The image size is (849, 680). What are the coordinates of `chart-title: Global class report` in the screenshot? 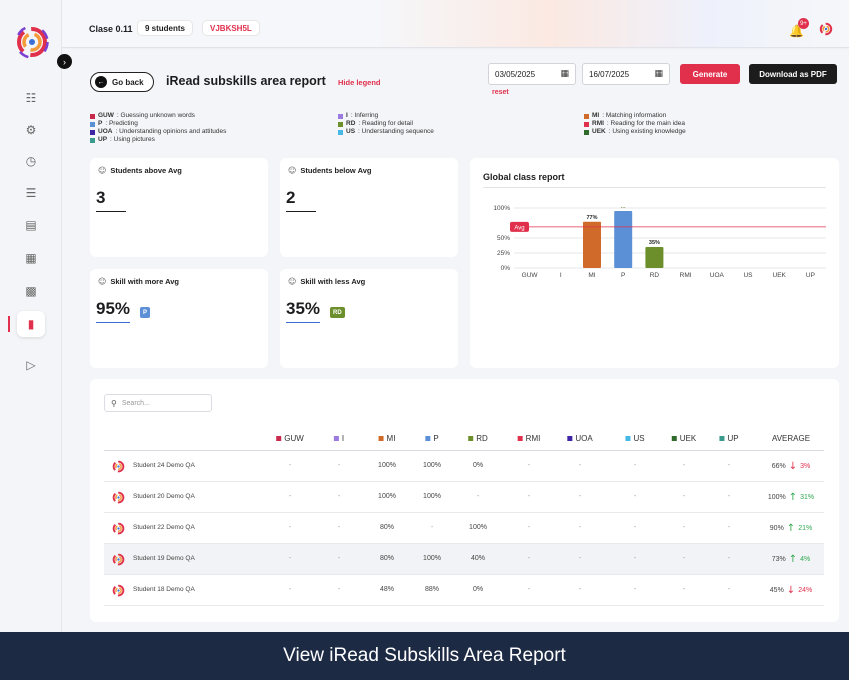 It's located at (524, 177).